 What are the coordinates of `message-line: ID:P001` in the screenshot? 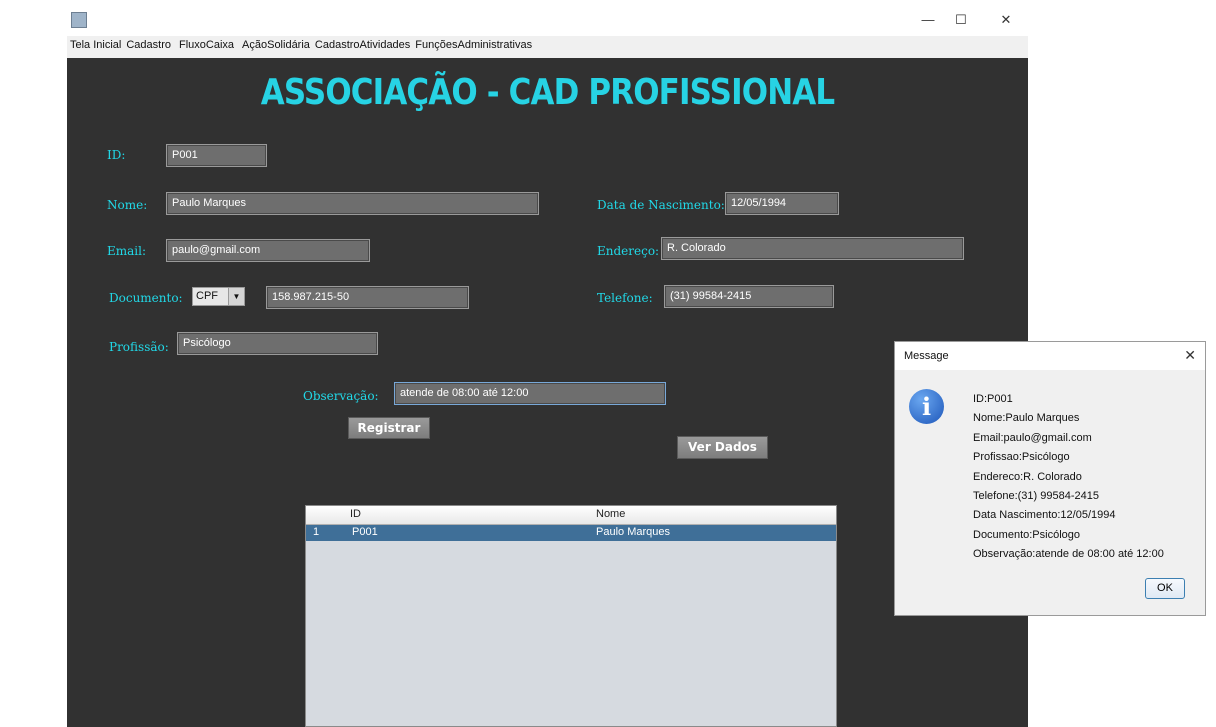 It's located at (993, 399).